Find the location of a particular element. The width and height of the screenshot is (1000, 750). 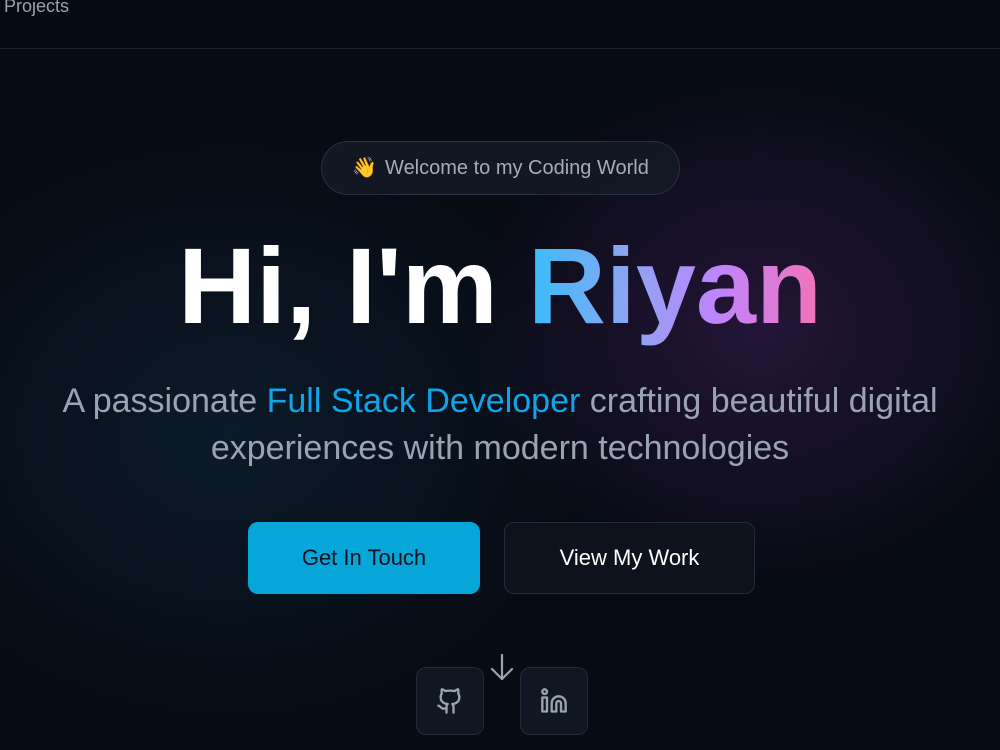

welcome-text: Welcome to my Coding World is located at coordinates (517, 167).